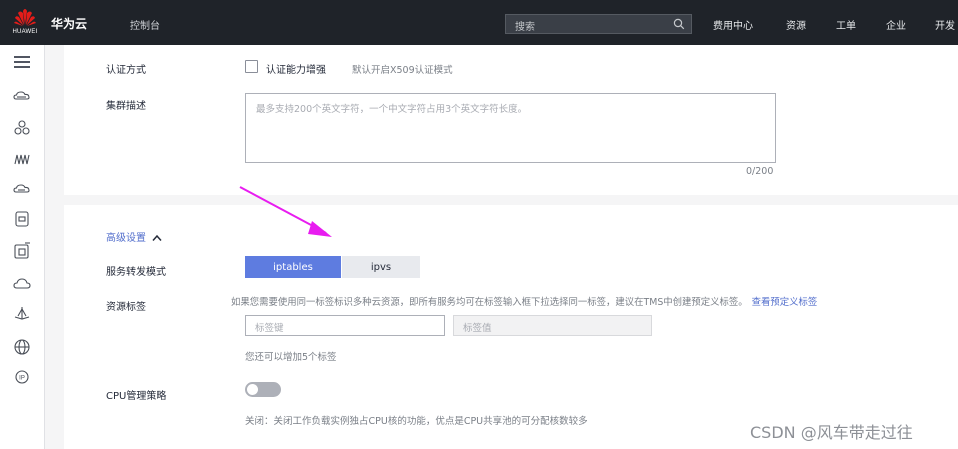  What do you see at coordinates (392, 109) in the screenshot?
I see `description-placeholder: 最多支持200个英文字符，一个中文字符占用3个英文字符长度。` at bounding box center [392, 109].